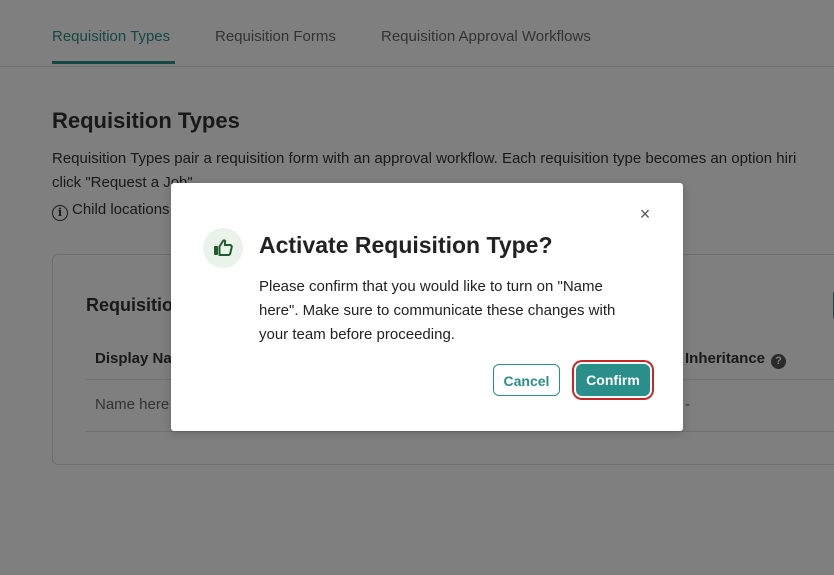 The image size is (834, 575). I want to click on thumbs-up-icon-svg, so click(223, 247).